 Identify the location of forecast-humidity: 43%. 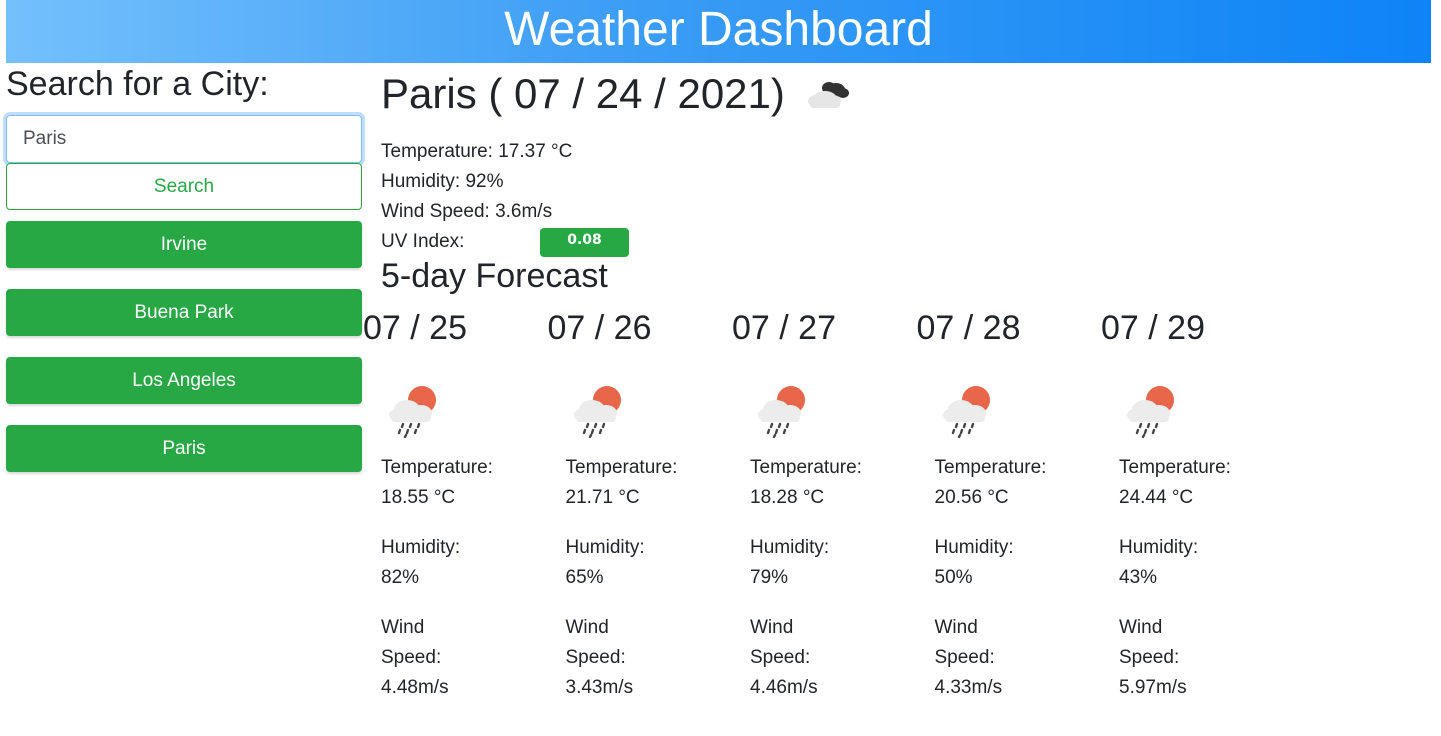
(1138, 577).